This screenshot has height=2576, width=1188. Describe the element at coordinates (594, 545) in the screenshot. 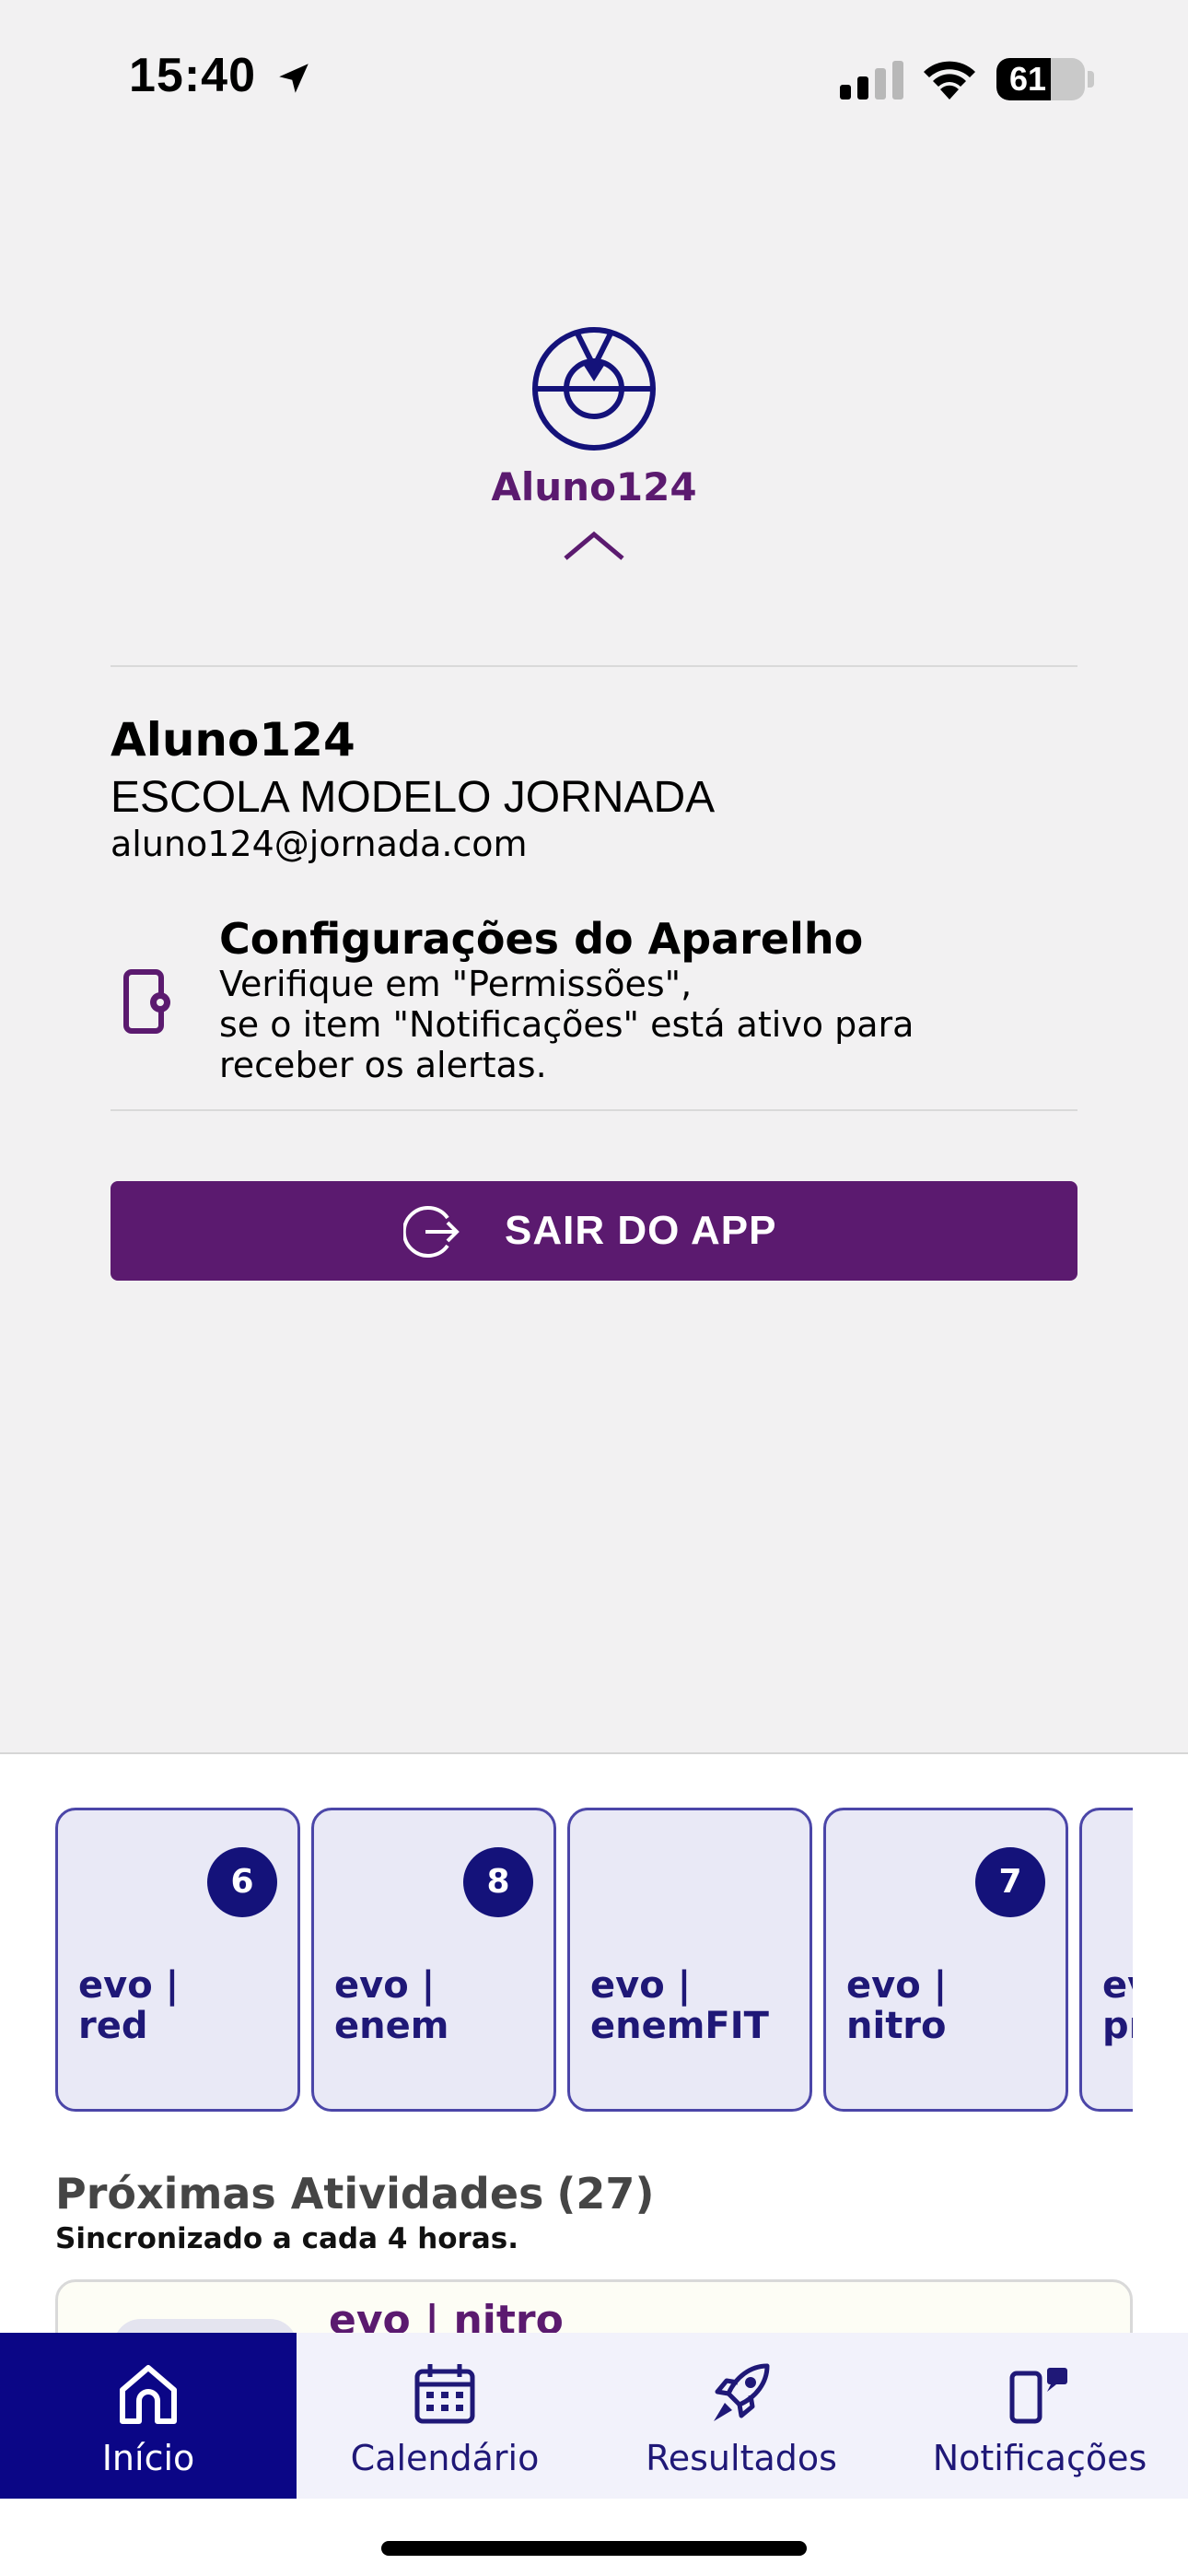

I see `chevron-up-icon` at that location.